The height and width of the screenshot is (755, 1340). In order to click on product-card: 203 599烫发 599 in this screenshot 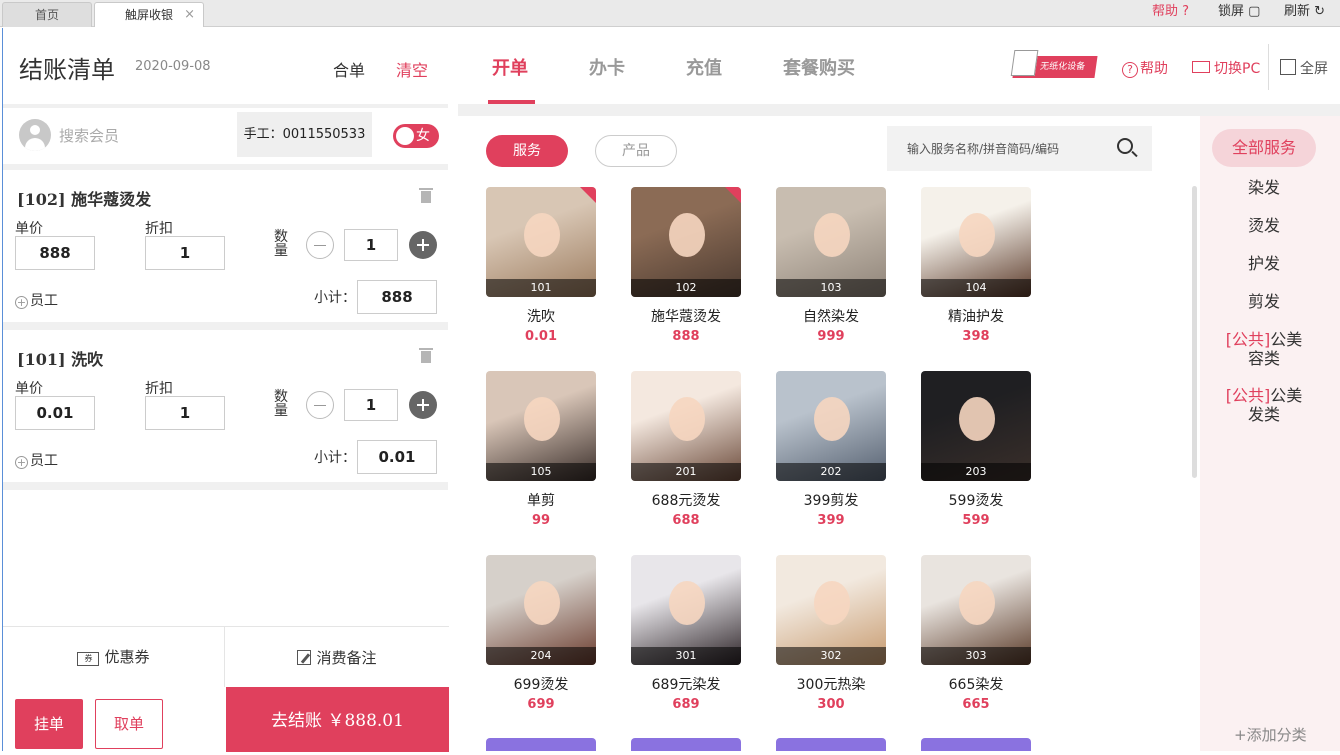, I will do `click(976, 451)`.